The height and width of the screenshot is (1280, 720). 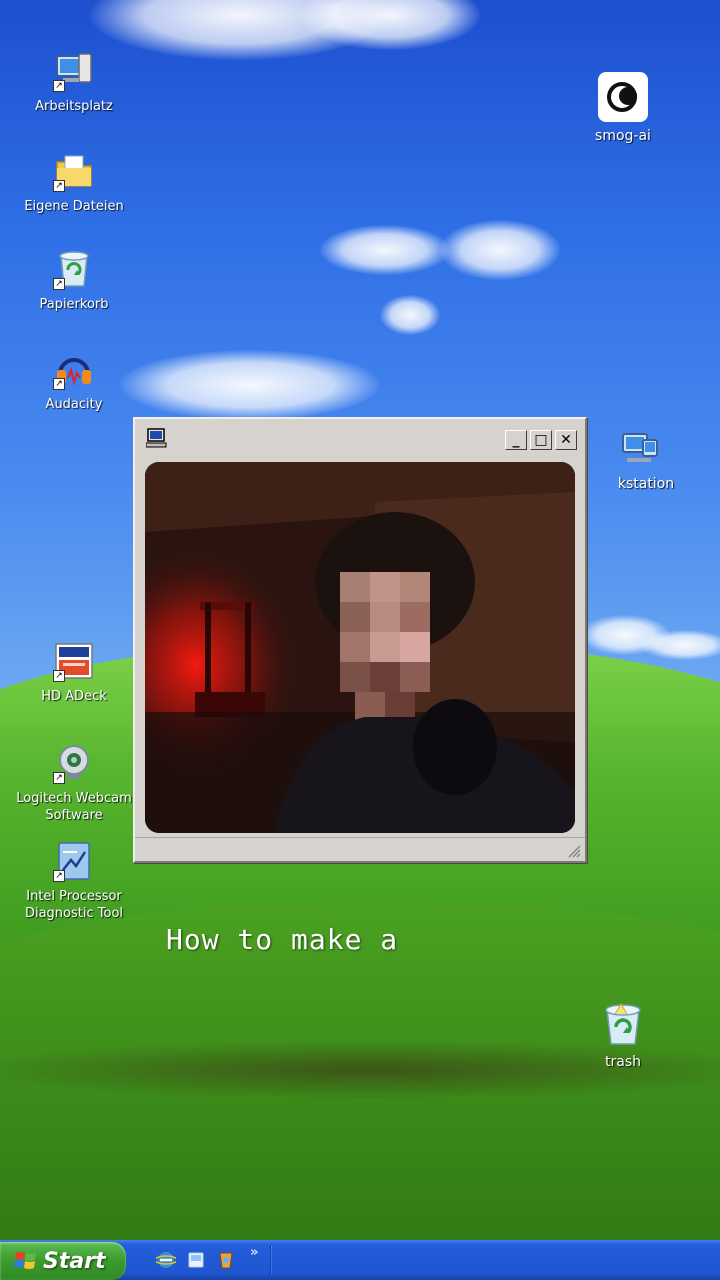 I want to click on computer-icon, so click(x=156, y=438).